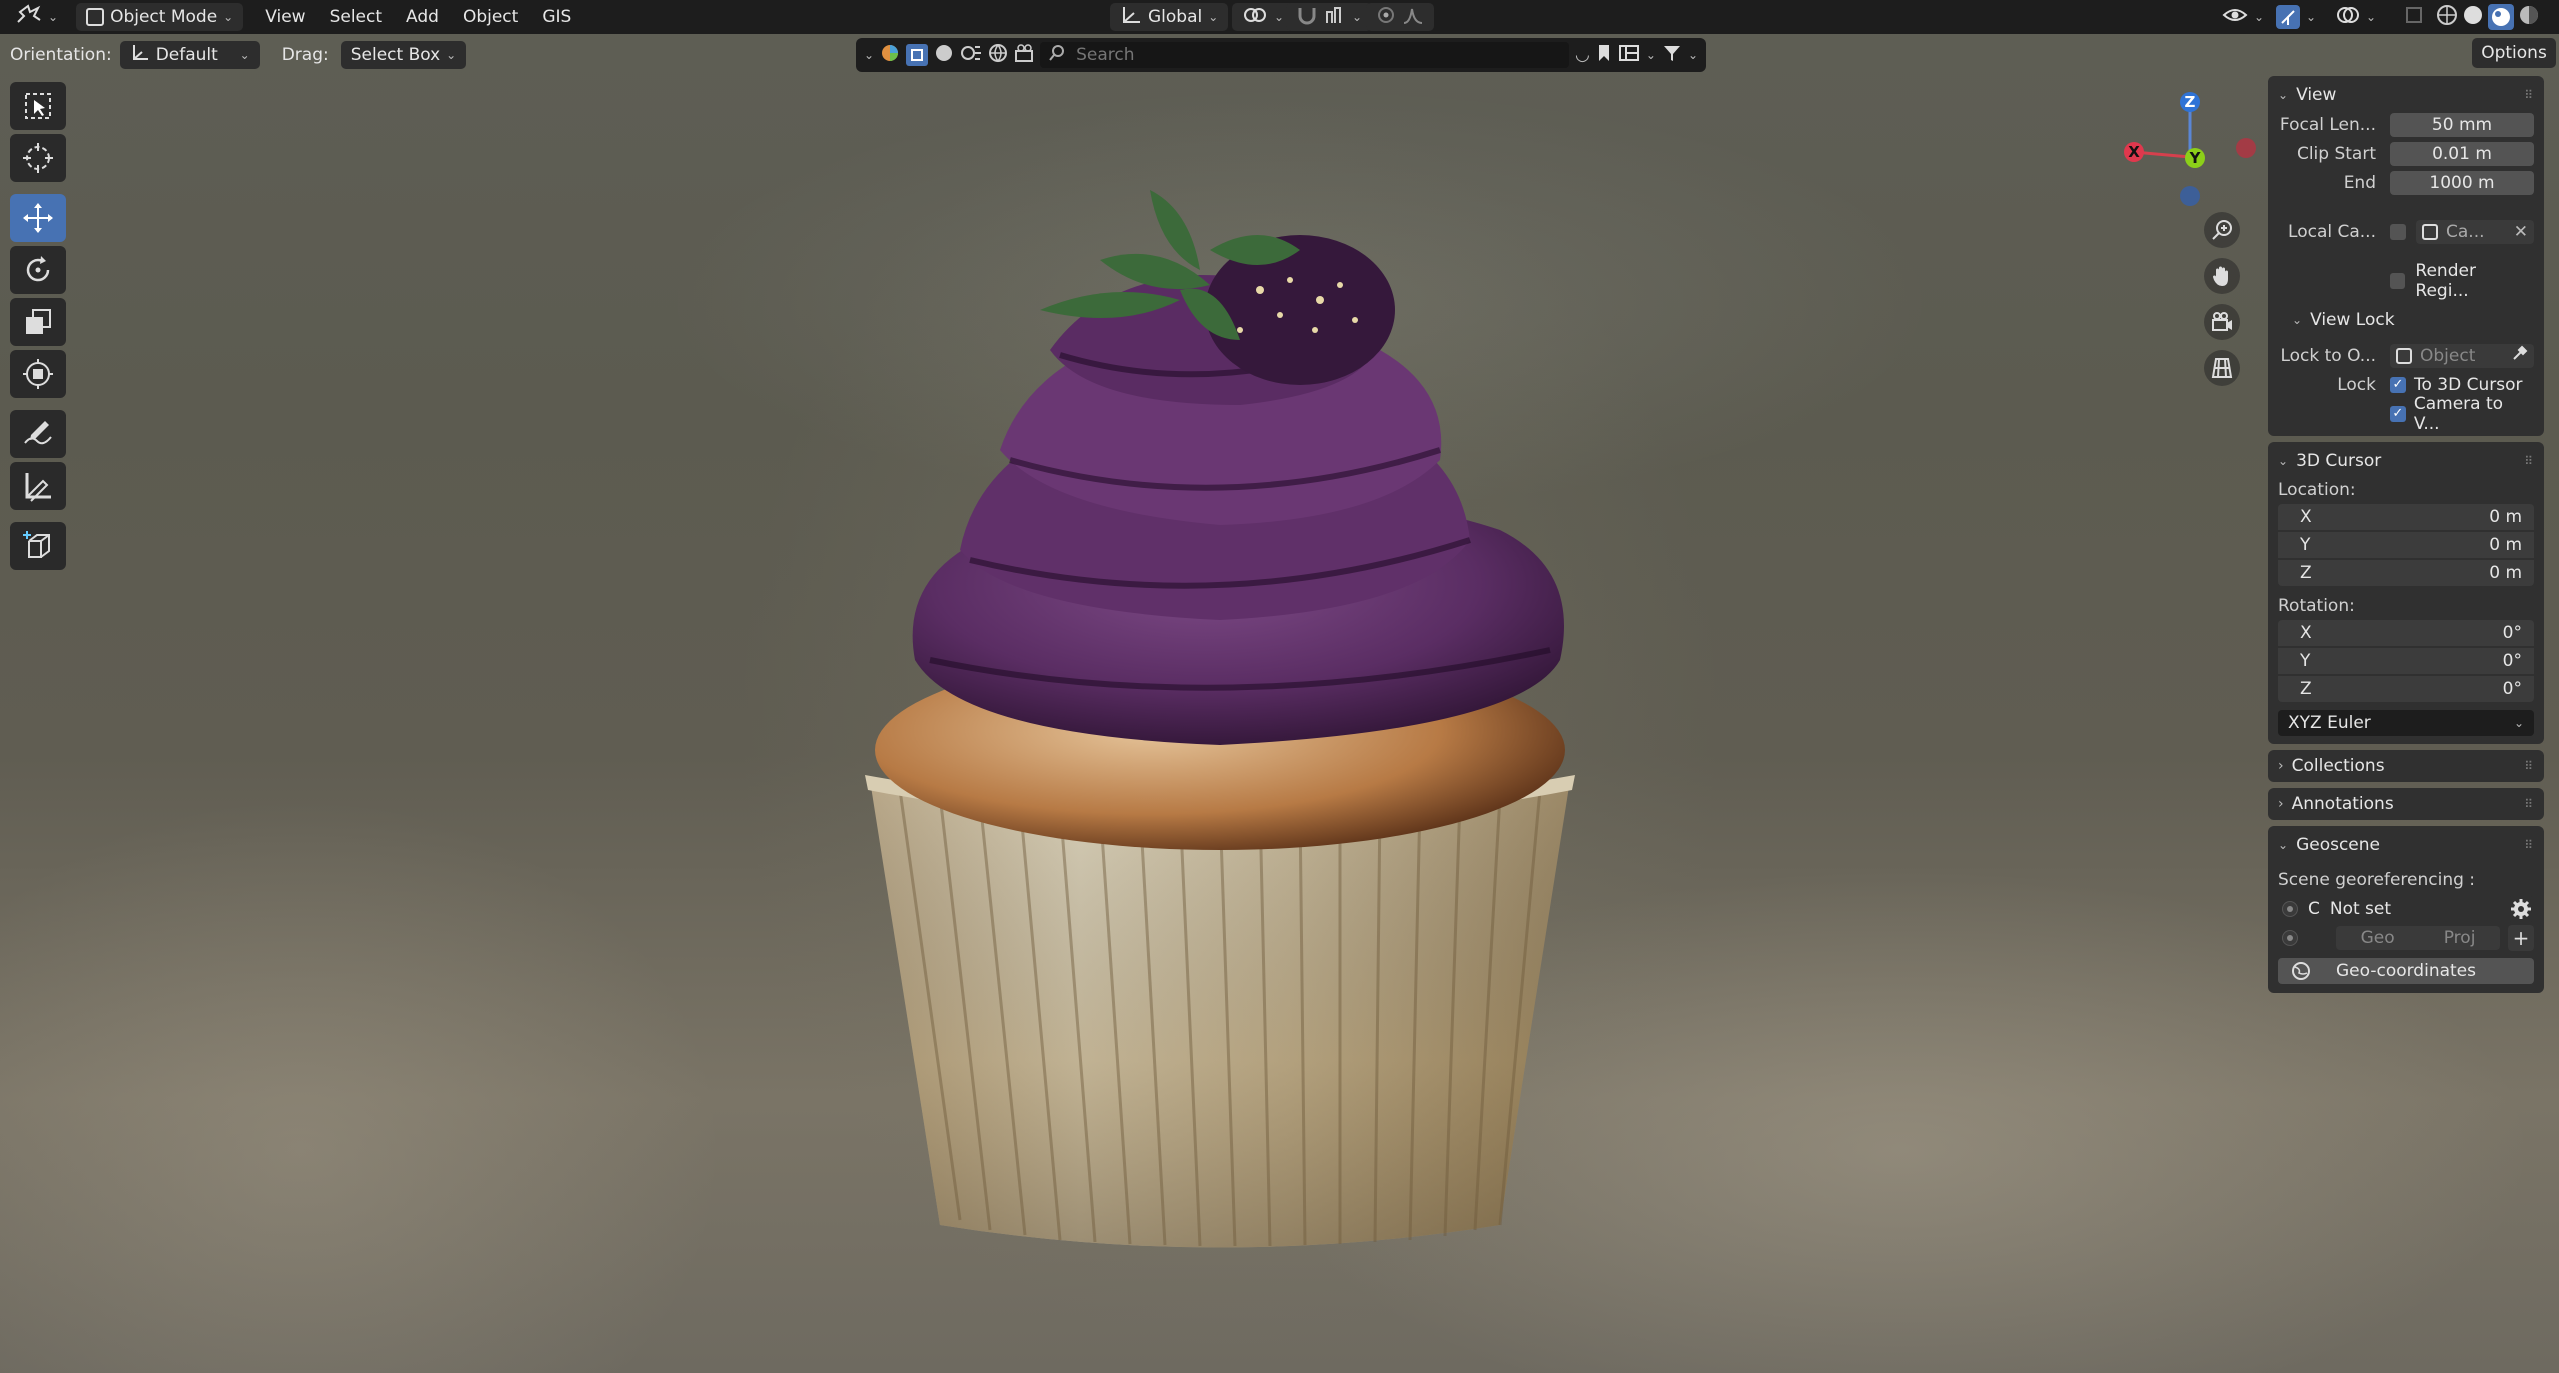 This screenshot has width=2559, height=1373. Describe the element at coordinates (2501, 17) in the screenshot. I see `material-shading-icon` at that location.